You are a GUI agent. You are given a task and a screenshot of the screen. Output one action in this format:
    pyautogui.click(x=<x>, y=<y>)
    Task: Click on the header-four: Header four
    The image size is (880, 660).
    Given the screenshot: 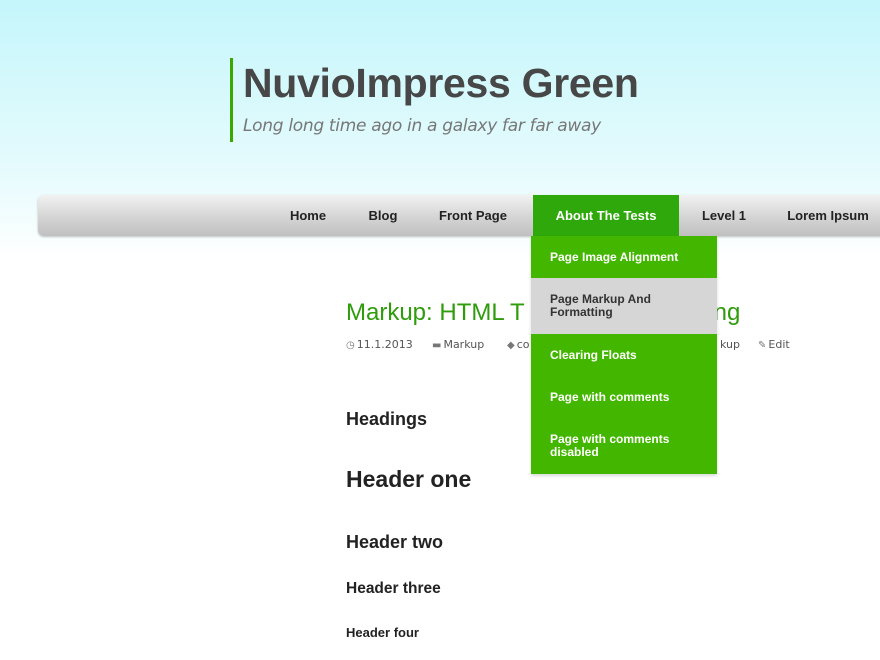 What is the action you would take?
    pyautogui.click(x=382, y=632)
    